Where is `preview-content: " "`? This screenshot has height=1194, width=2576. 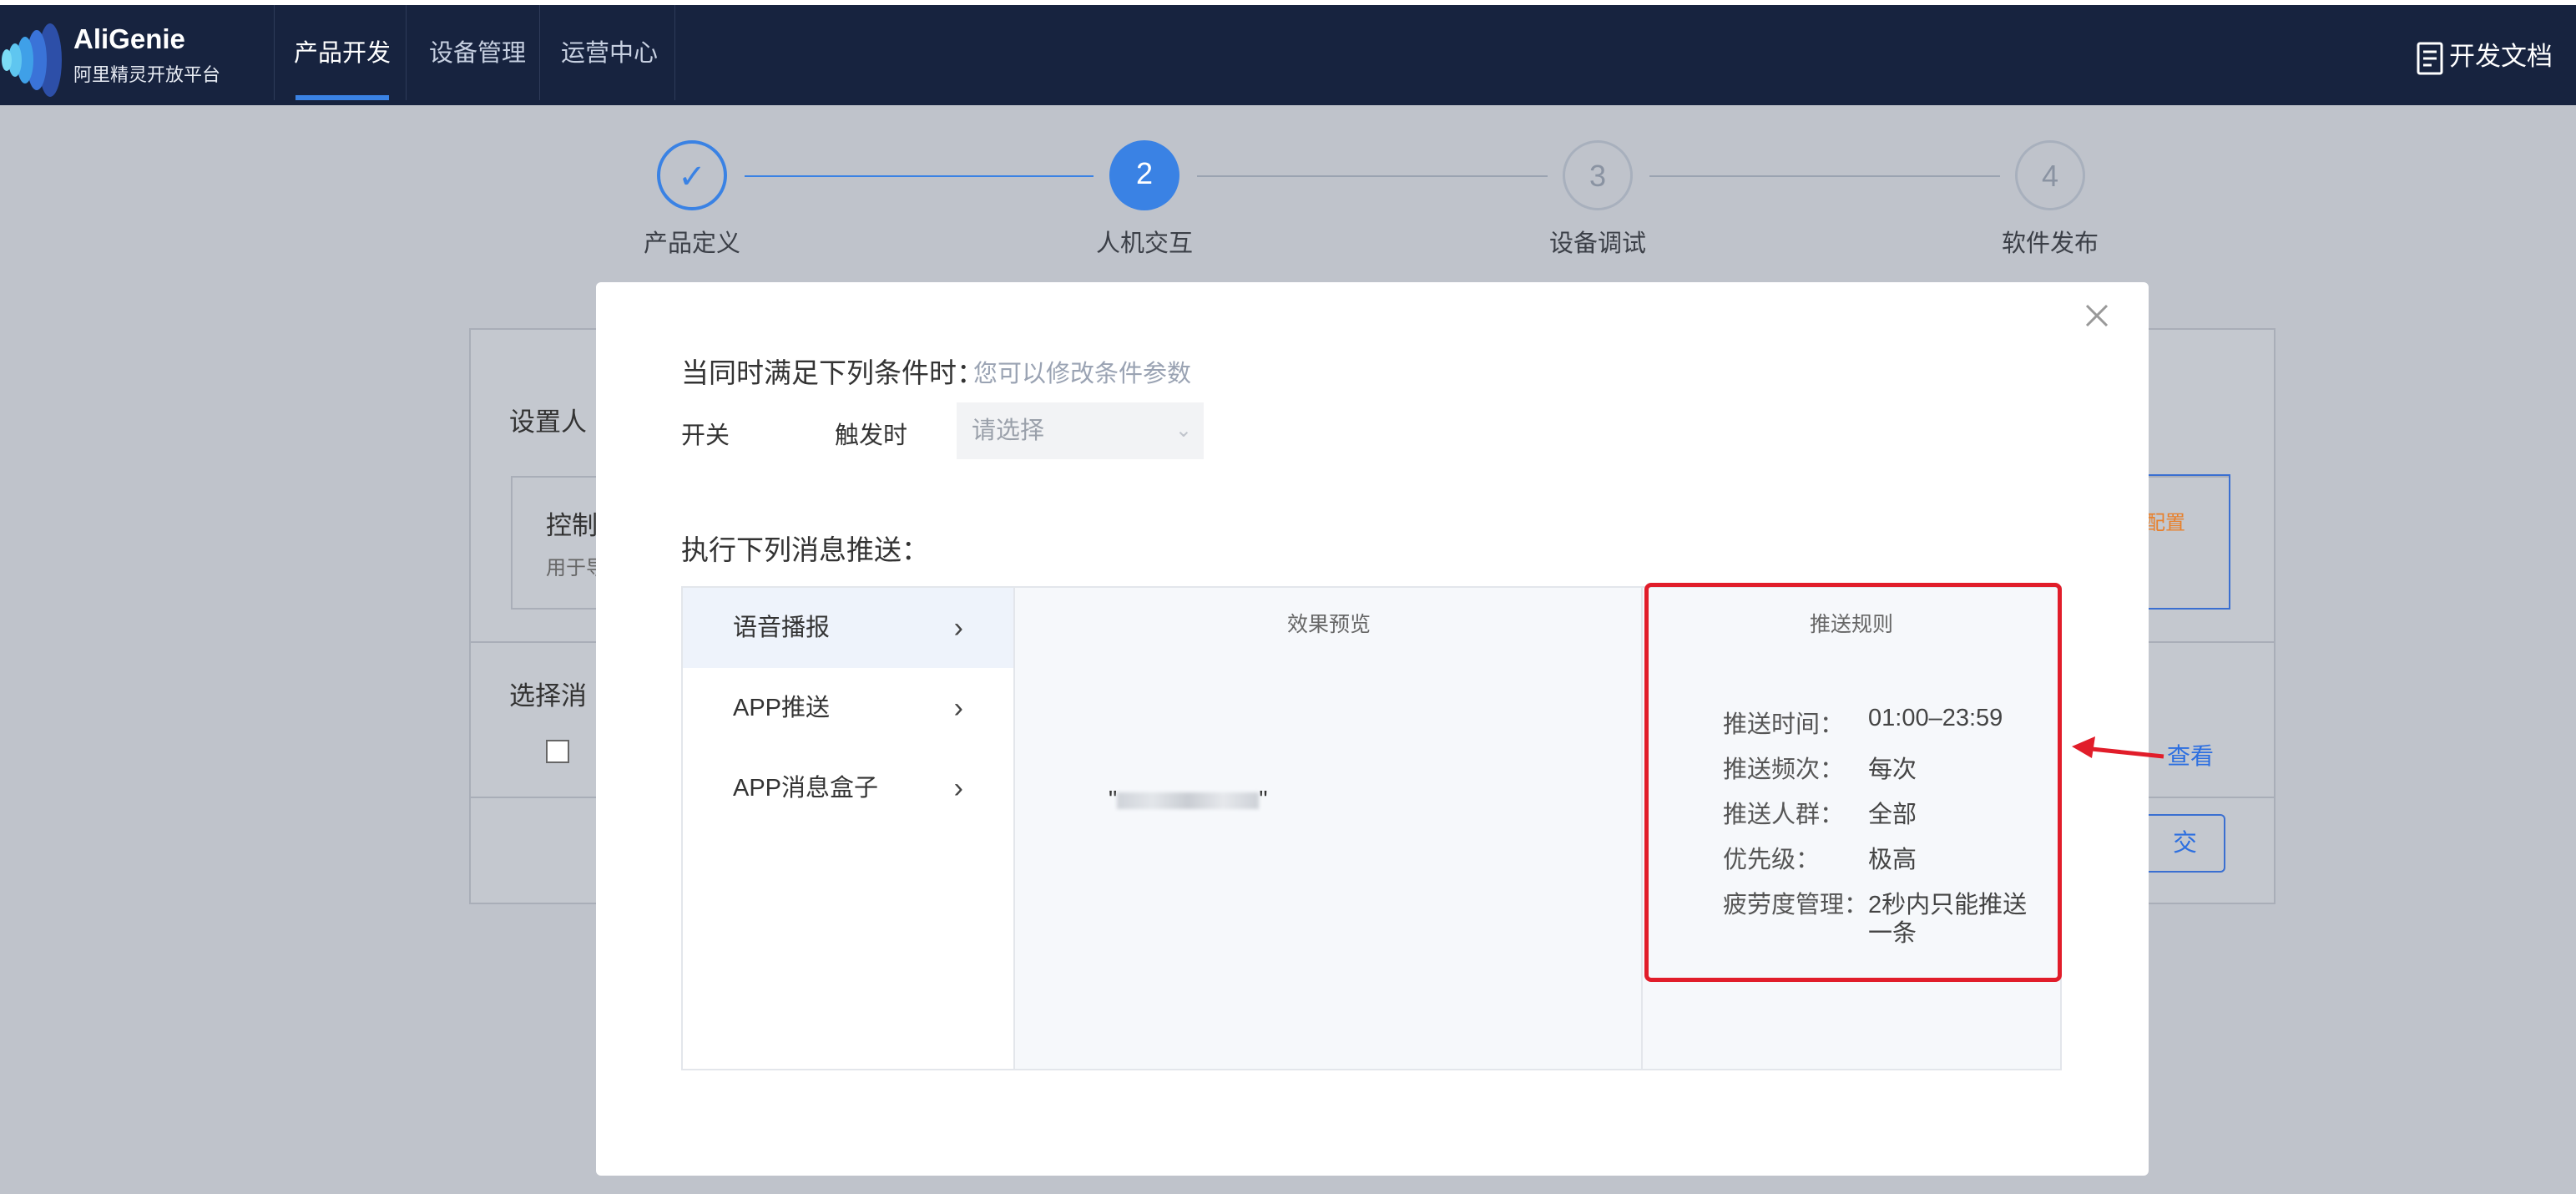
preview-content: " " is located at coordinates (1188, 800).